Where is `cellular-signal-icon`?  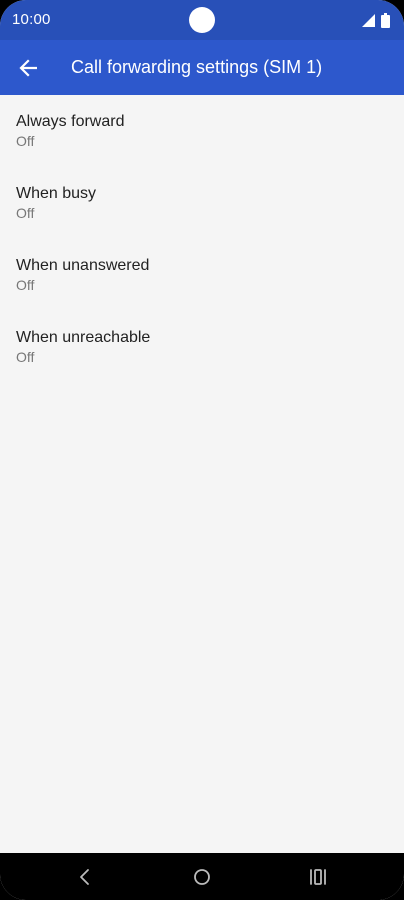
cellular-signal-icon is located at coordinates (368, 20).